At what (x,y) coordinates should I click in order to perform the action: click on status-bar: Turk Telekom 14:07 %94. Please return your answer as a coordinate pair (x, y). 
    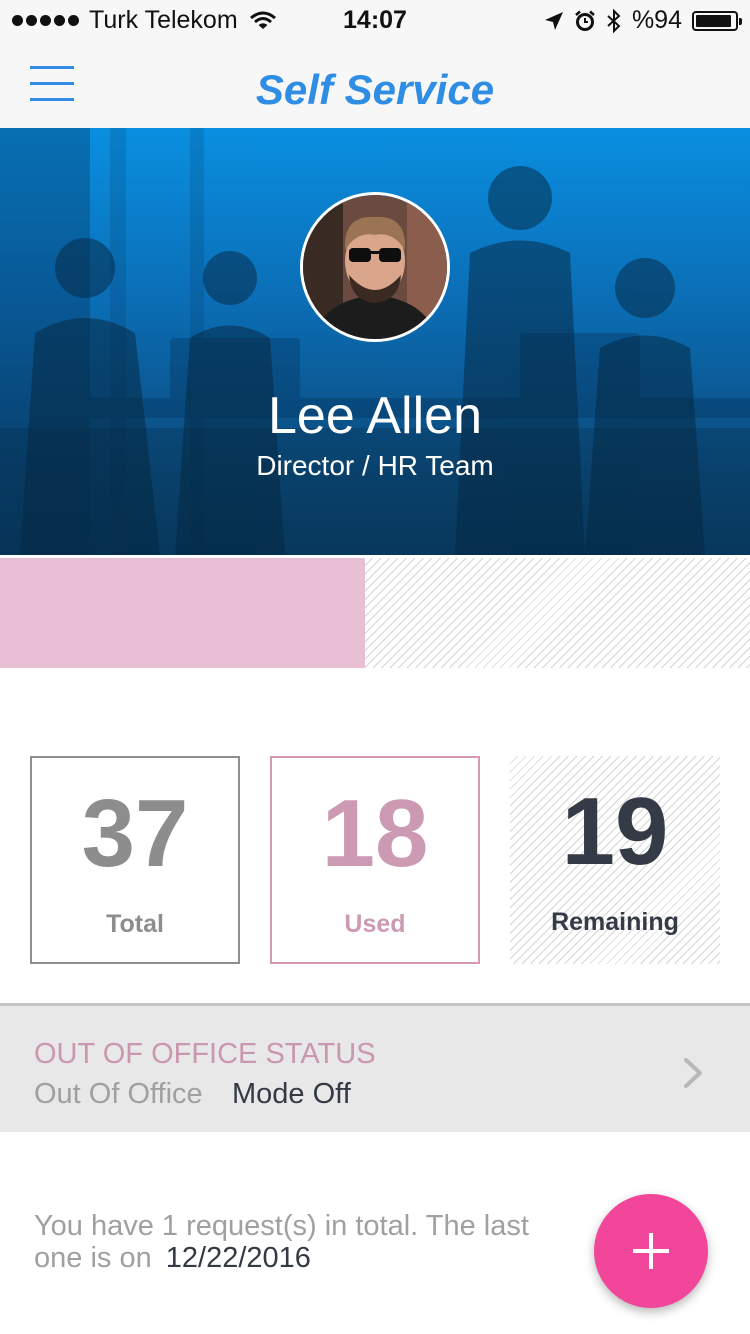
    Looking at the image, I should click on (375, 20).